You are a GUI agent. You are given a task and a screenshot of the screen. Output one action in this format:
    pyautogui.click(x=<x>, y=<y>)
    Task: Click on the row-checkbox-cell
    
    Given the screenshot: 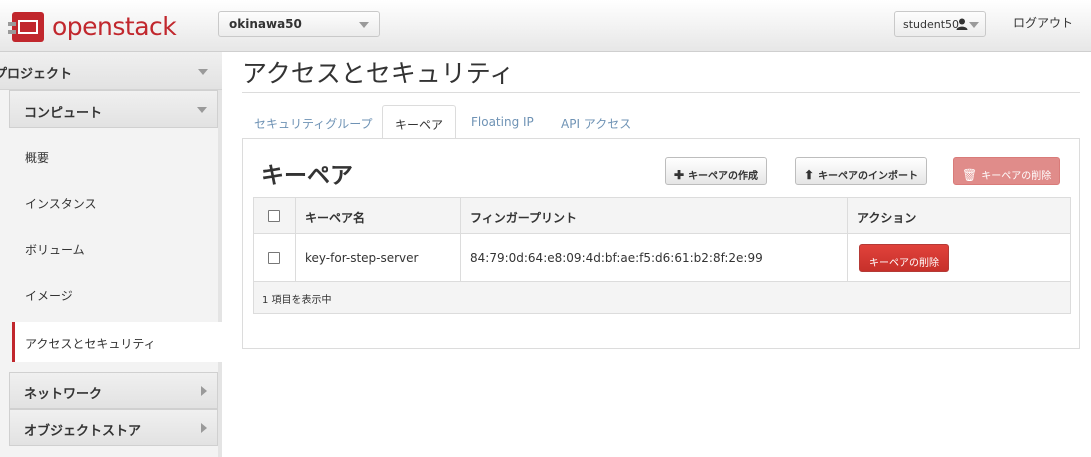 What is the action you would take?
    pyautogui.click(x=275, y=257)
    